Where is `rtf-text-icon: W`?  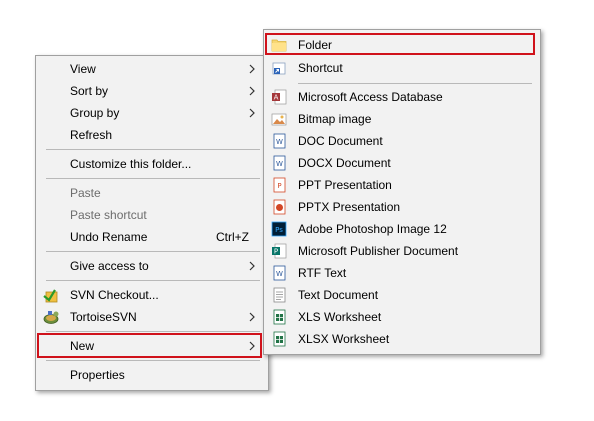
rtf-text-icon: W is located at coordinates (279, 273).